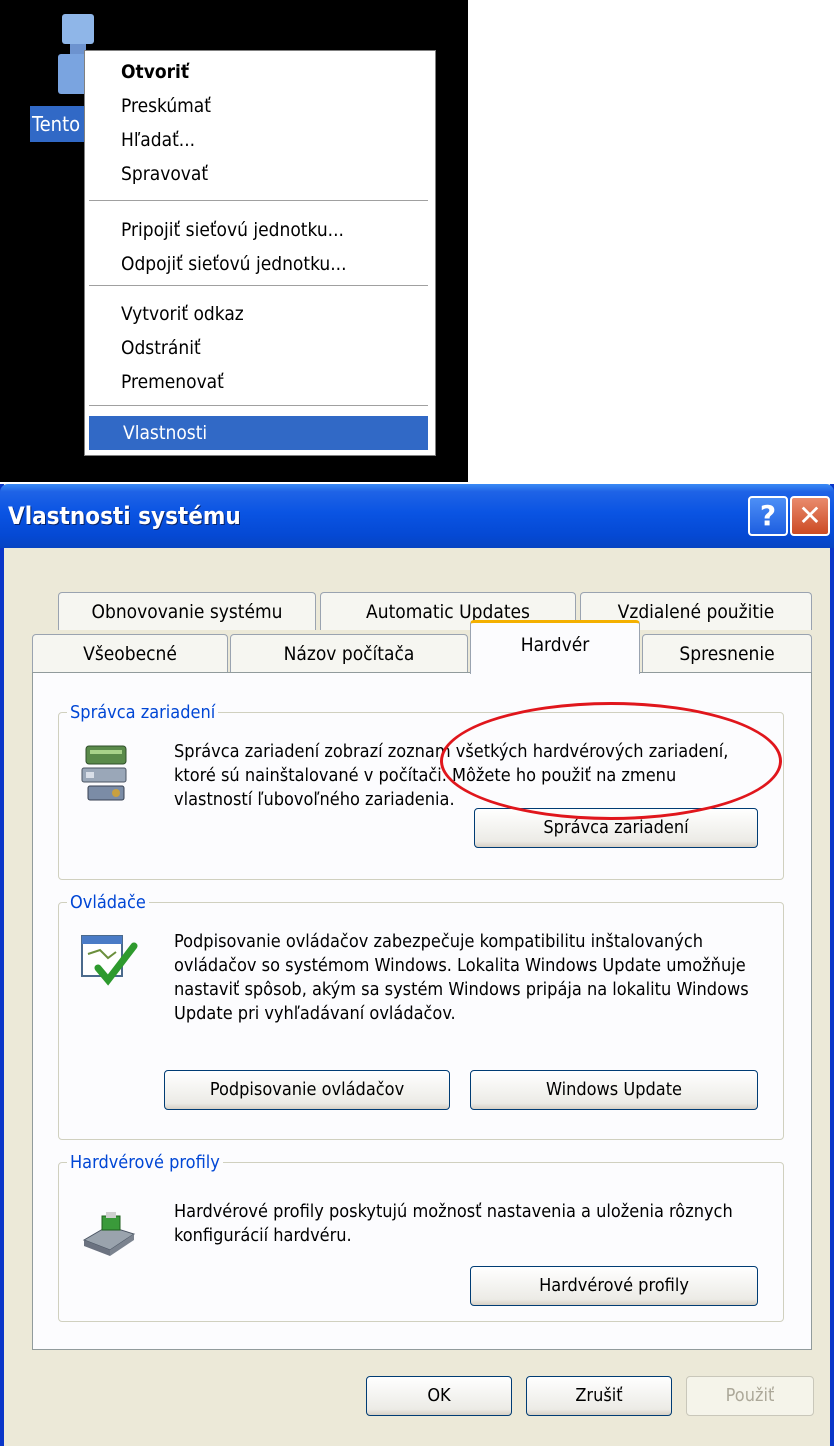 The height and width of the screenshot is (1446, 834). What do you see at coordinates (187, 611) in the screenshot?
I see `tab-system-restore: Obnovovanie systému` at bounding box center [187, 611].